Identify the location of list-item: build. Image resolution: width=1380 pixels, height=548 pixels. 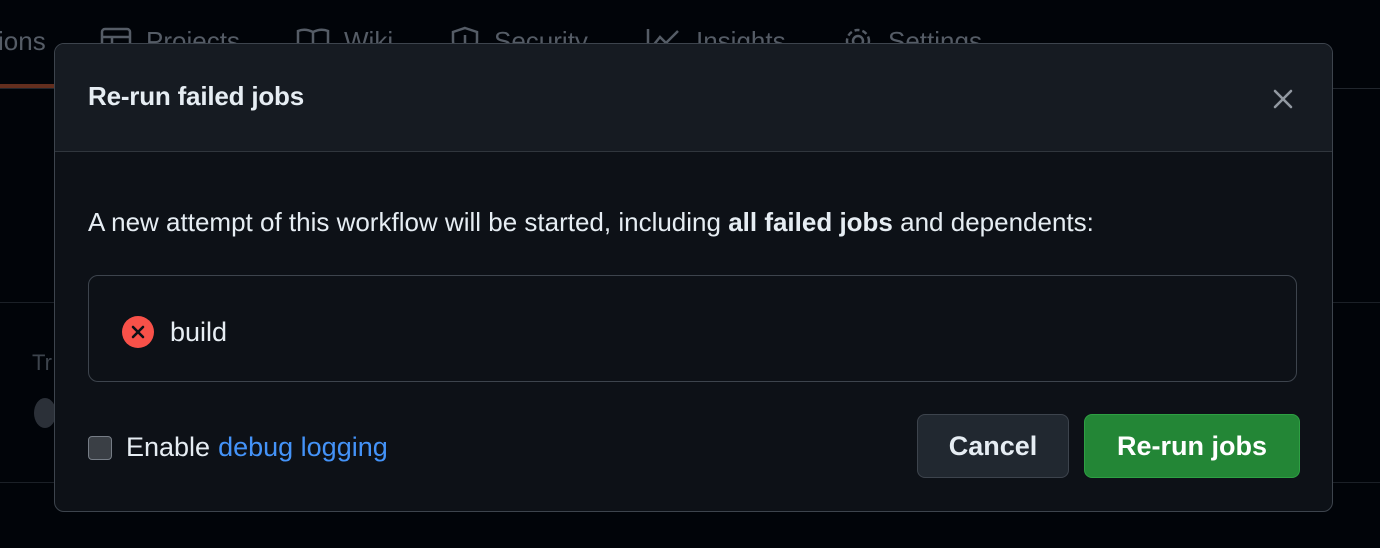
(174, 332).